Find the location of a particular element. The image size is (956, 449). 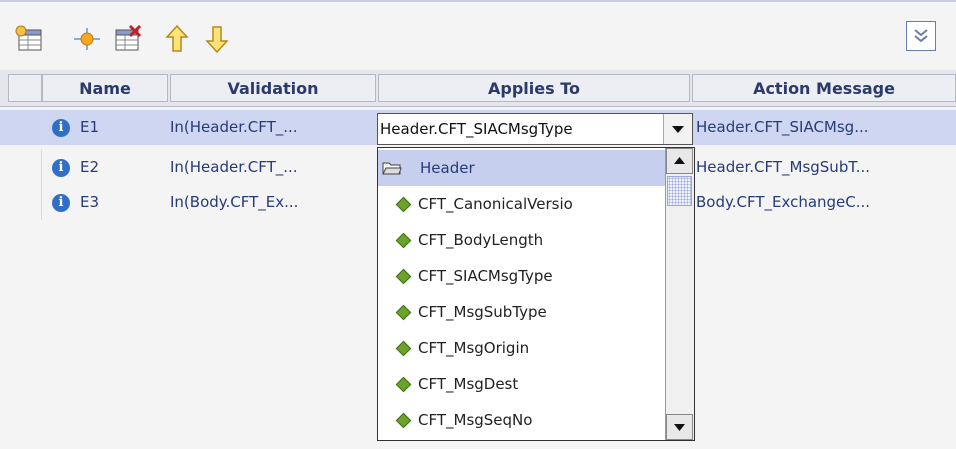

applies-to-combobox: Header.CFT_SIACMsgType is located at coordinates (535, 129).